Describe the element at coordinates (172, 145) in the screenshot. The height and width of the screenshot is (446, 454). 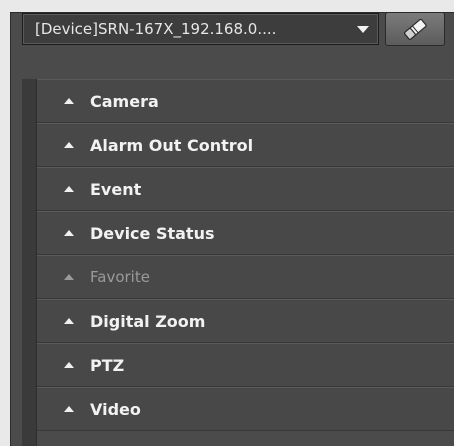
I see `panel-item-label: Alarm Out Control` at that location.